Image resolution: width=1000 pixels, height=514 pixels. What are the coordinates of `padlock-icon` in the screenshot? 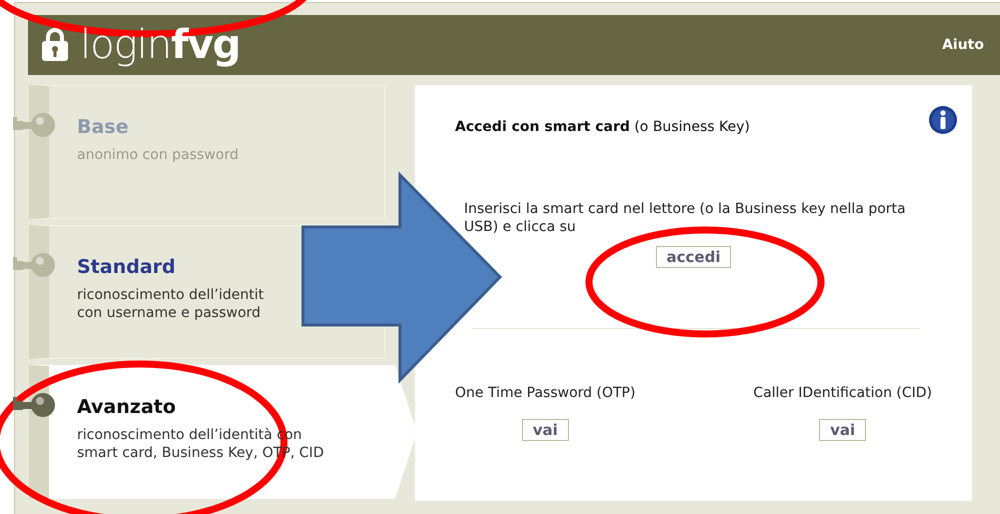 It's located at (55, 45).